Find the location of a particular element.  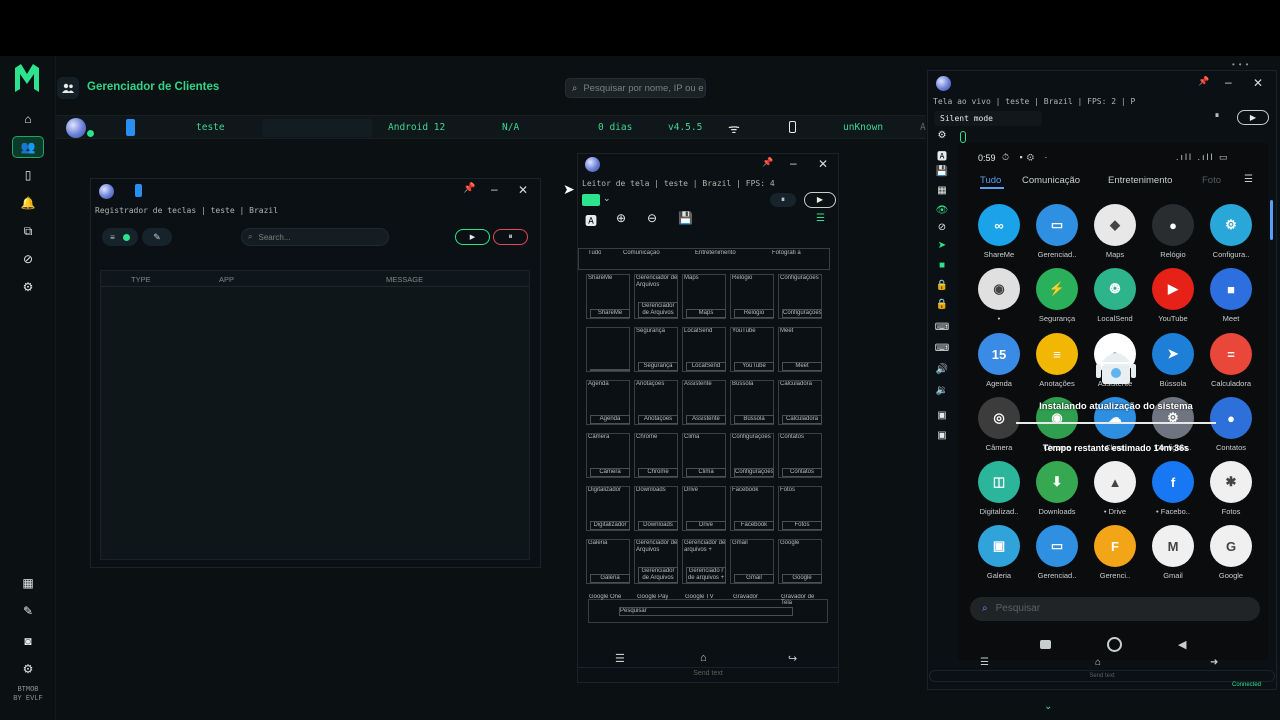

phone-tab-2: Entretenimento is located at coordinates (1140, 180).